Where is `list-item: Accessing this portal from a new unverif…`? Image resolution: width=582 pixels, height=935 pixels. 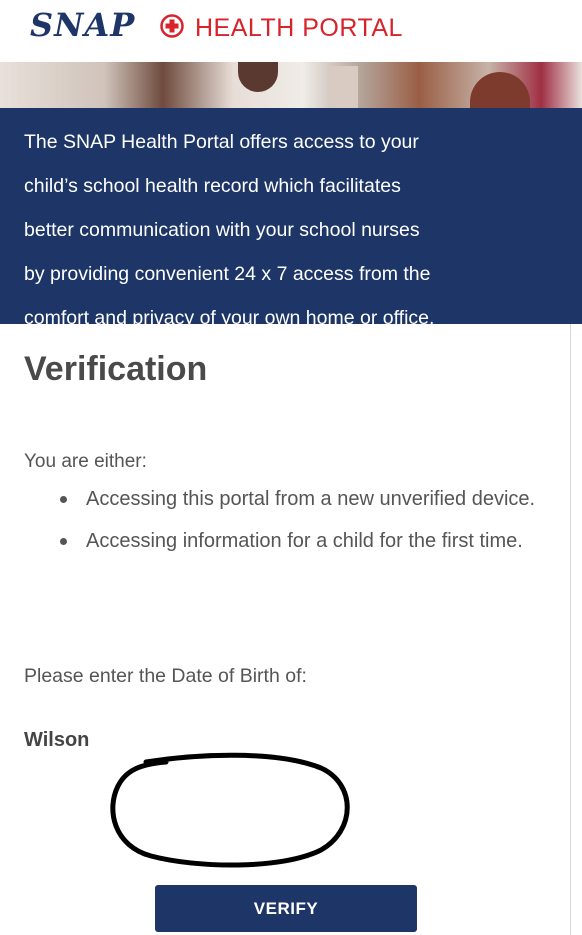
list-item: Accessing this portal from a new unverif… is located at coordinates (318, 499).